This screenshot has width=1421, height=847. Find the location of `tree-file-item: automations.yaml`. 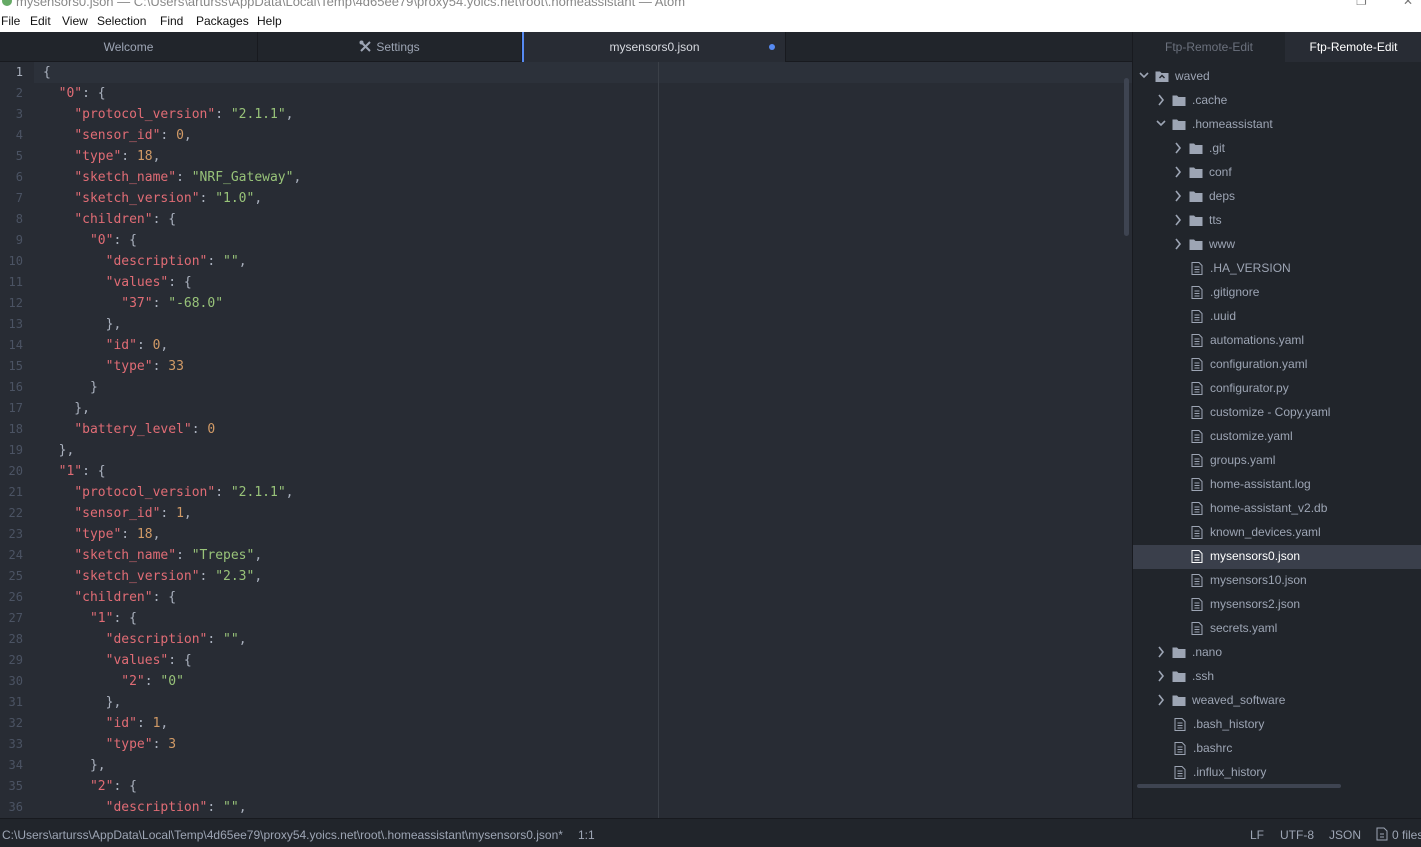

tree-file-item: automations.yaml is located at coordinates (1277, 341).